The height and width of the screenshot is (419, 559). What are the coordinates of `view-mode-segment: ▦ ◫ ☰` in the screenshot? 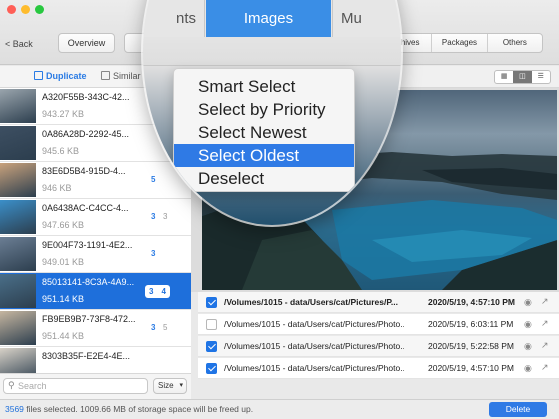 It's located at (522, 77).